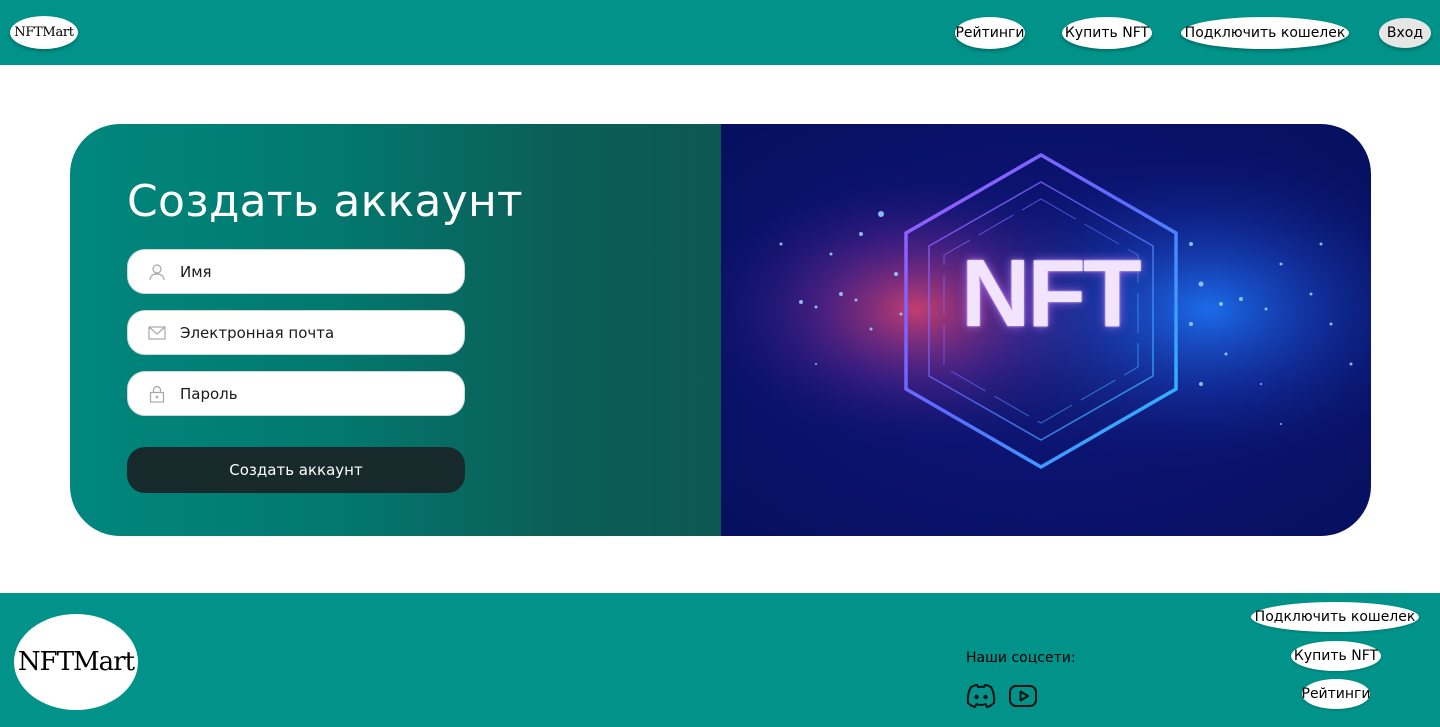  I want to click on nav-ratings-button: Рейтинги, so click(990, 33).